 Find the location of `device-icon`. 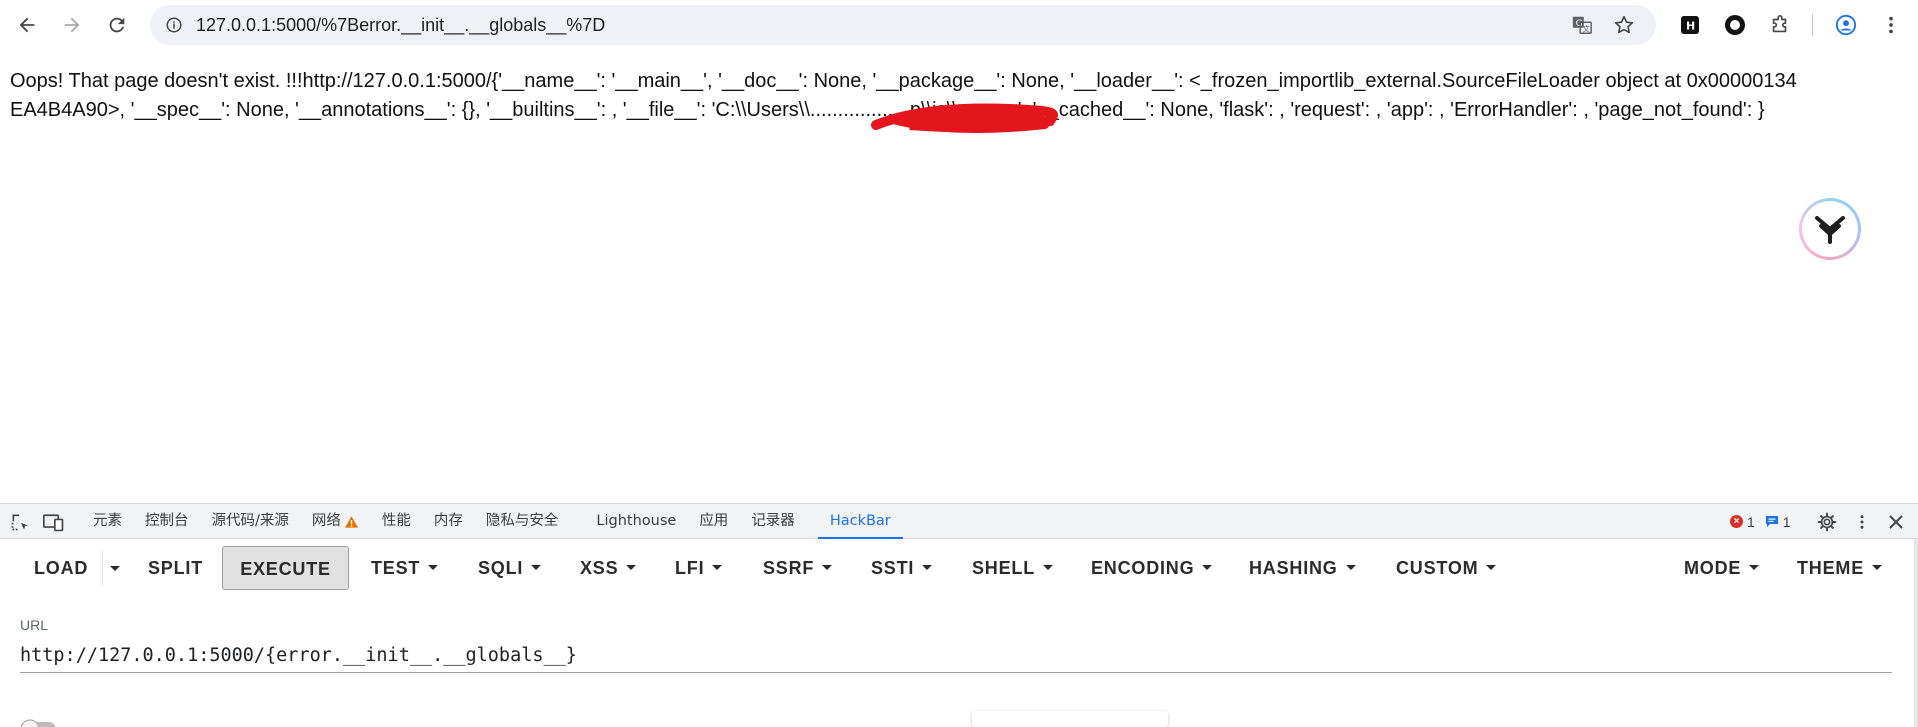

device-icon is located at coordinates (53, 523).